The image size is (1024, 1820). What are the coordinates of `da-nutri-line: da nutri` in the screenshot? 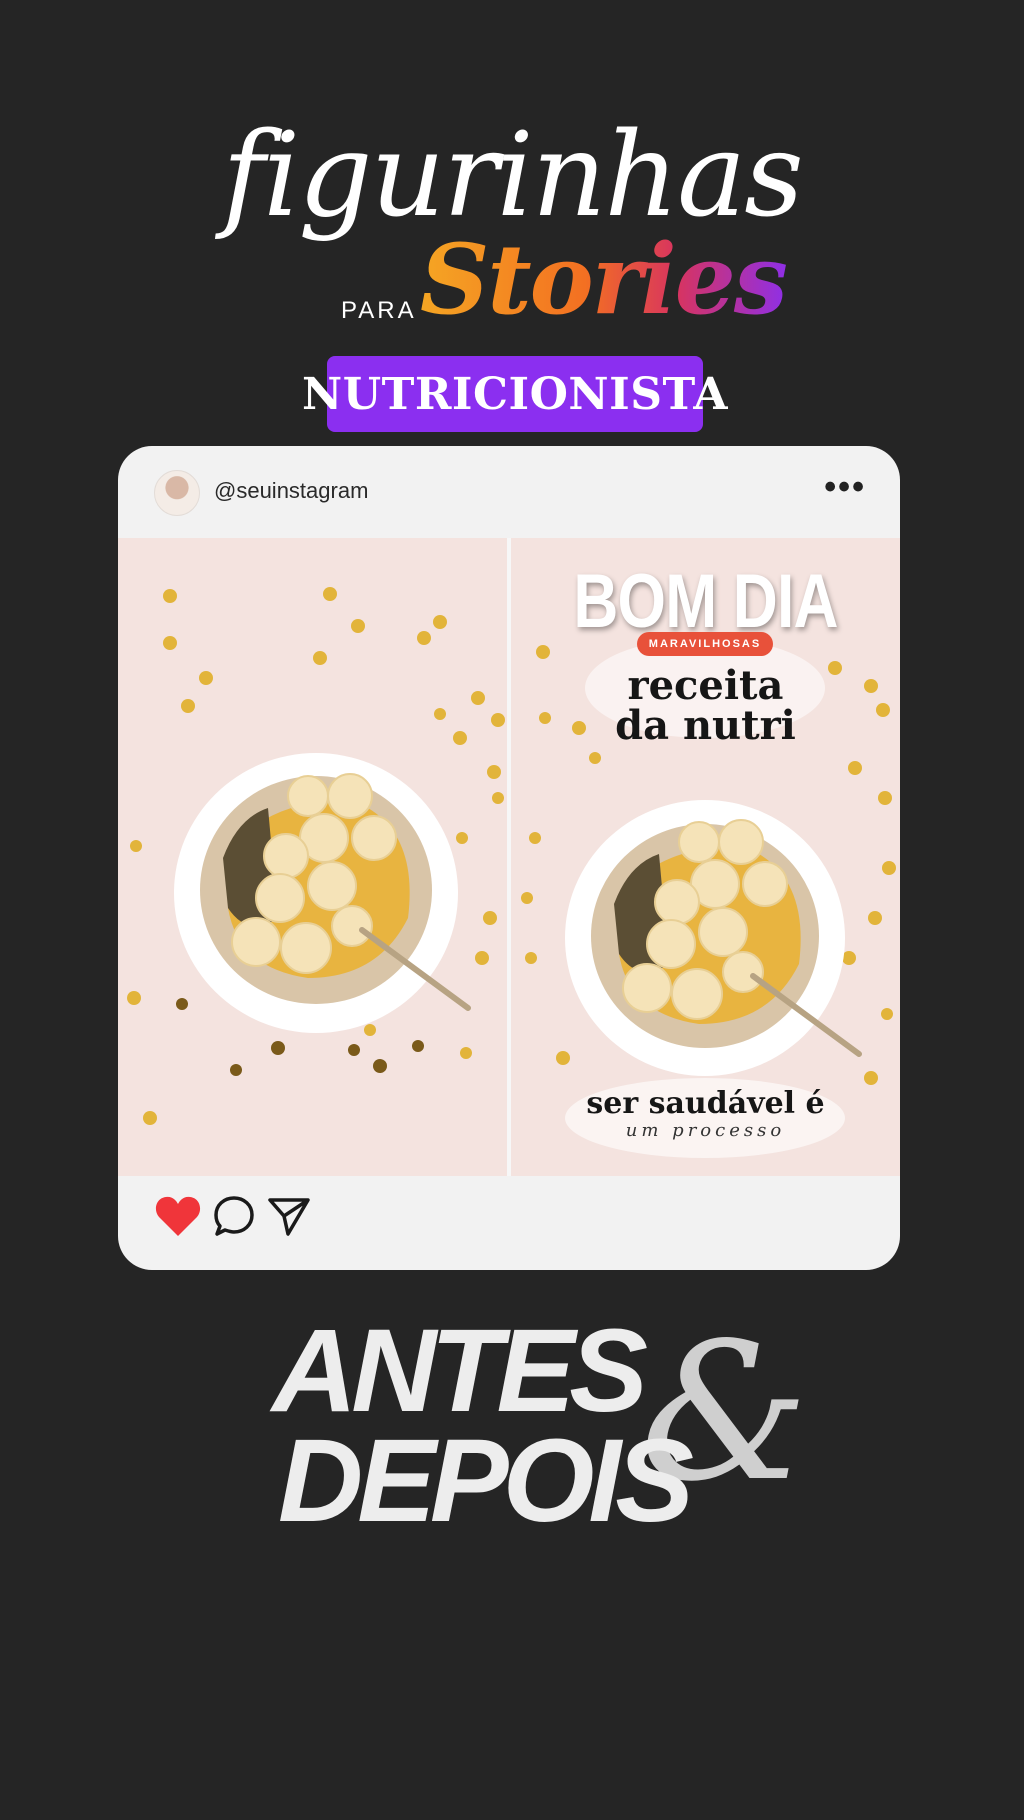 It's located at (705, 725).